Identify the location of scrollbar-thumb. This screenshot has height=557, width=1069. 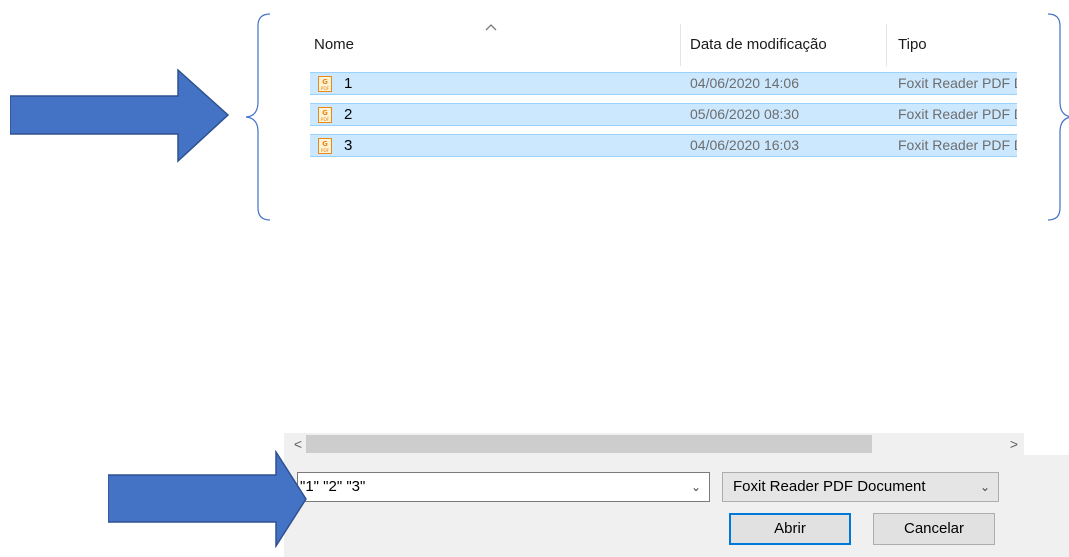
(589, 444).